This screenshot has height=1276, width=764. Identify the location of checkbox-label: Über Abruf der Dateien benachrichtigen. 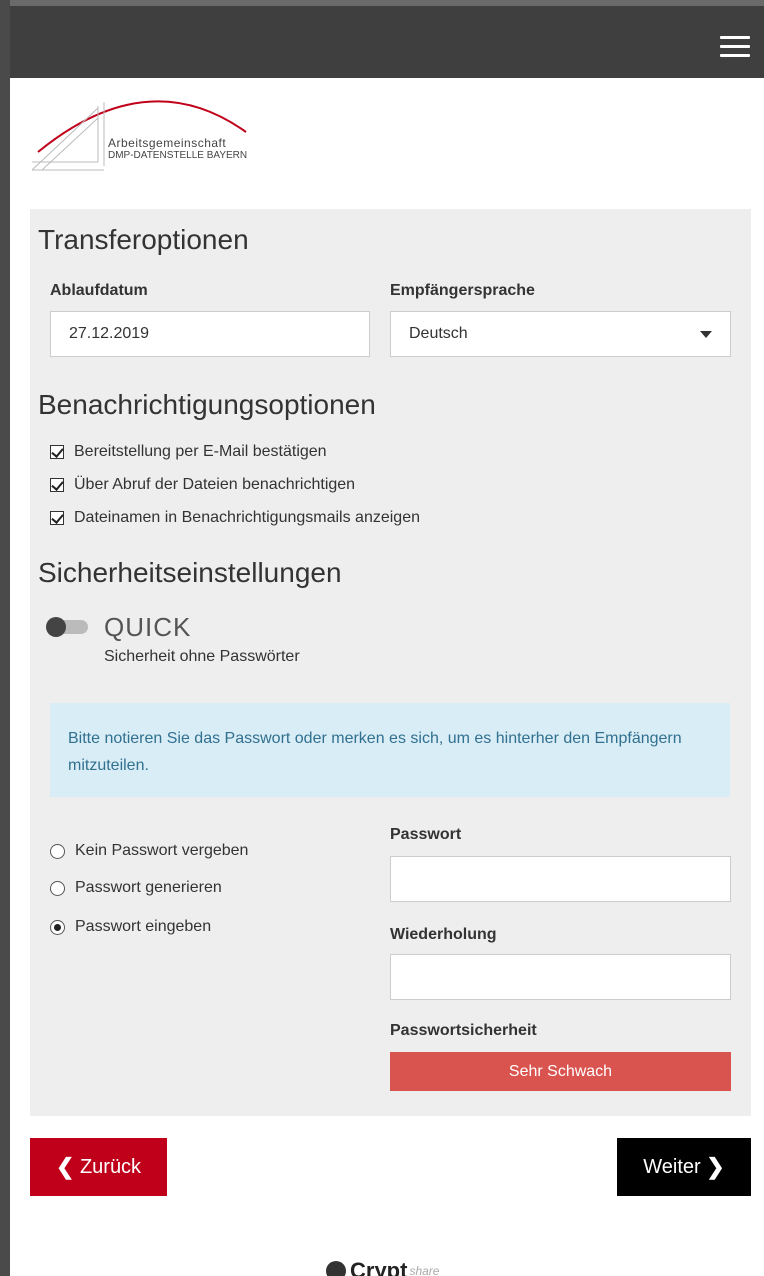
(215, 484).